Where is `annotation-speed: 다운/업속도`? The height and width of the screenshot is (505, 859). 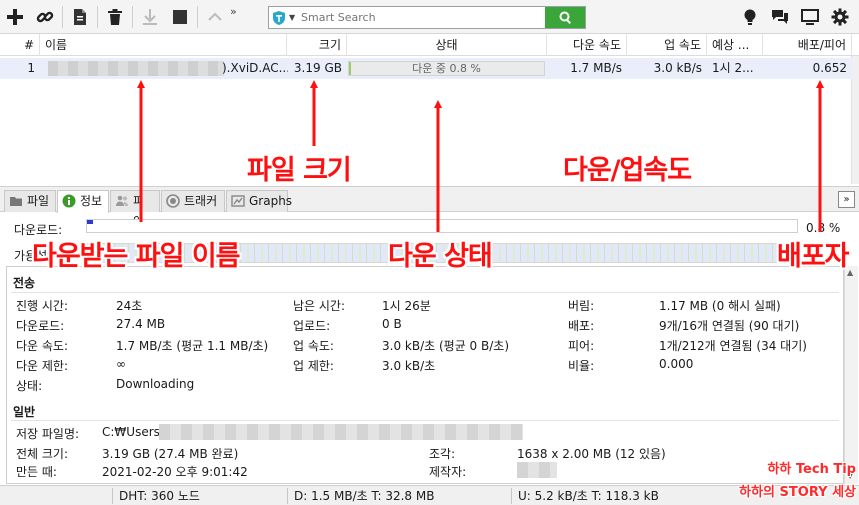
annotation-speed: 다운/업속도 is located at coordinates (627, 170).